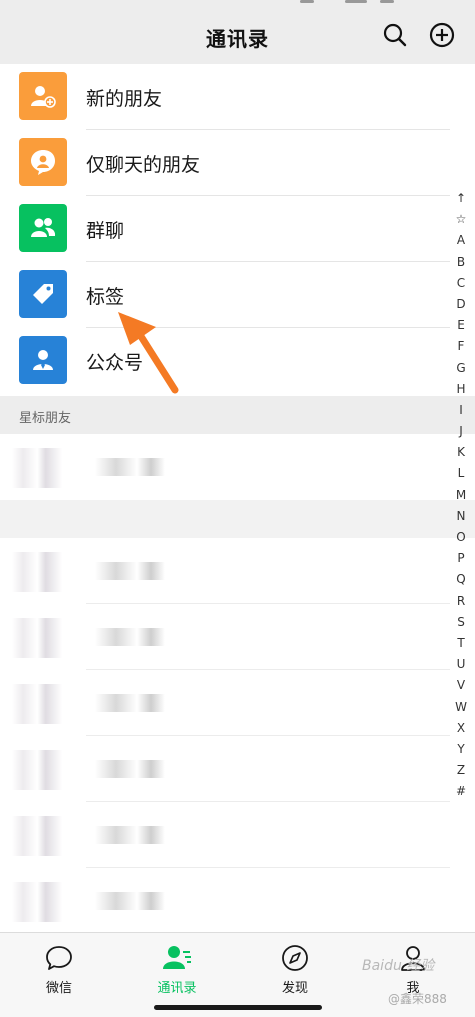  What do you see at coordinates (461, 198) in the screenshot?
I see `index-letter: ↑` at bounding box center [461, 198].